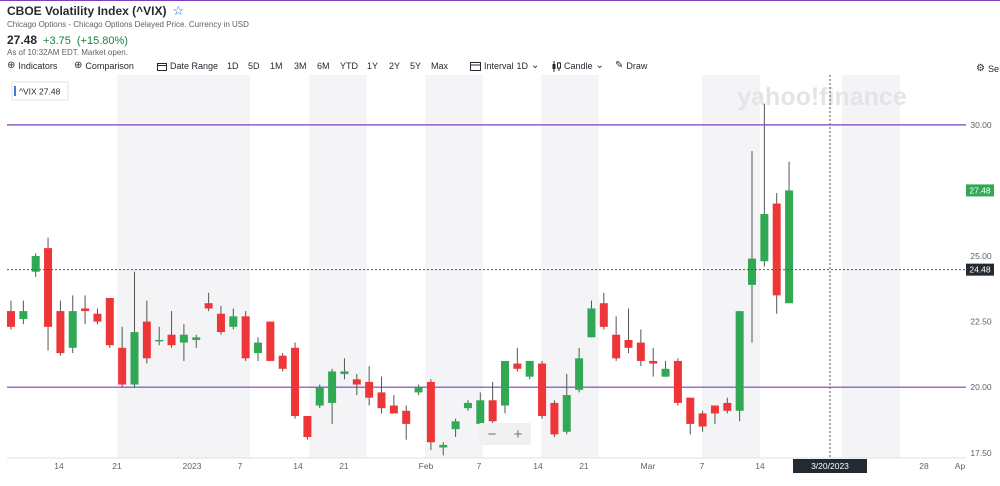  Describe the element at coordinates (504, 66) in the screenshot. I see `interval-dropdown: Interval 1D ⌄` at that location.